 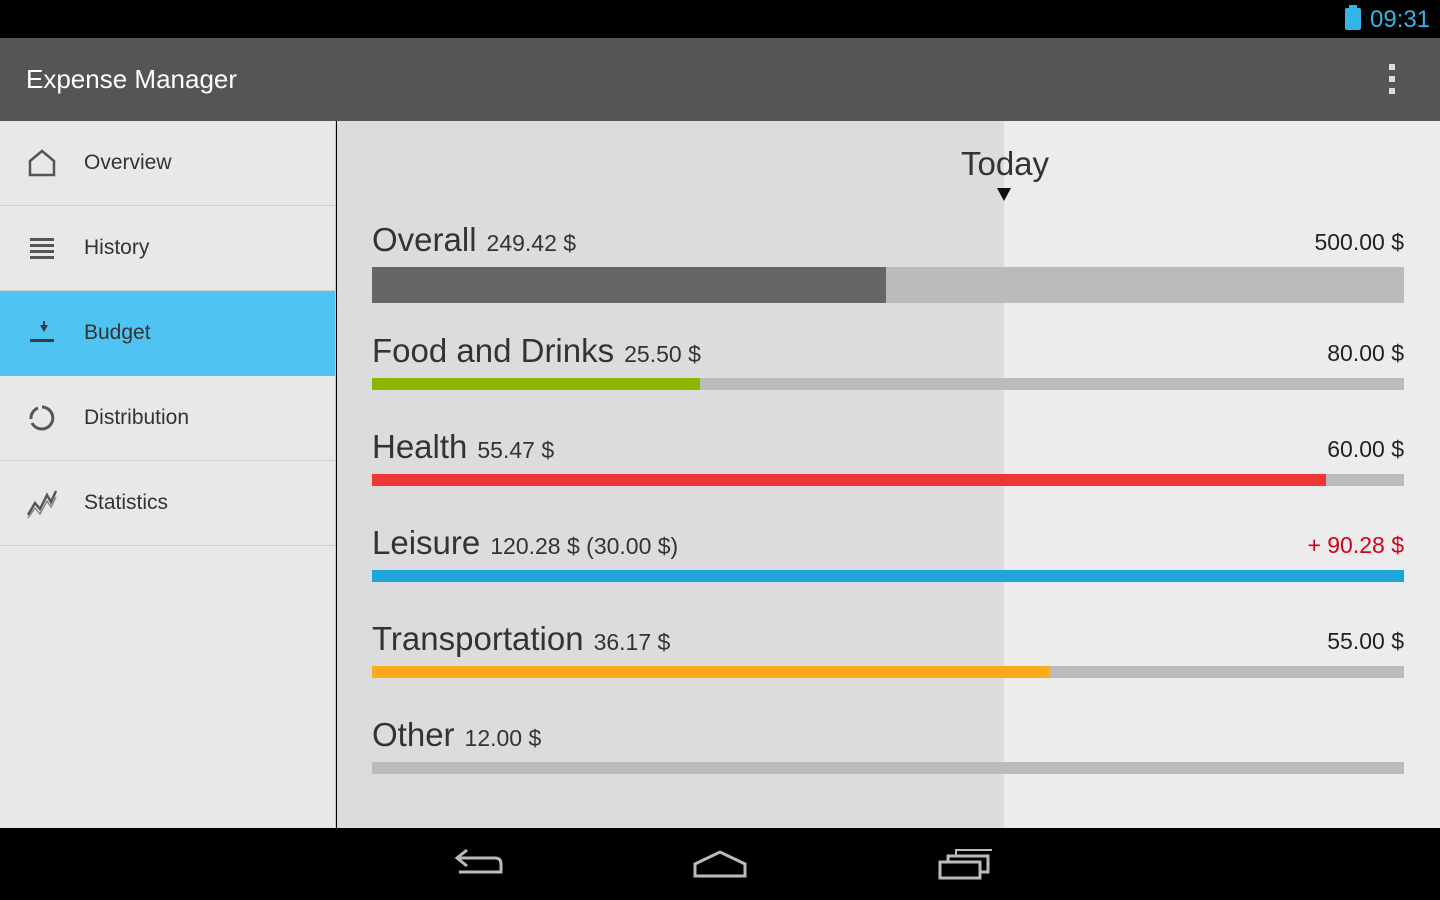 What do you see at coordinates (478, 638) in the screenshot?
I see `budget-category-name: Transportation` at bounding box center [478, 638].